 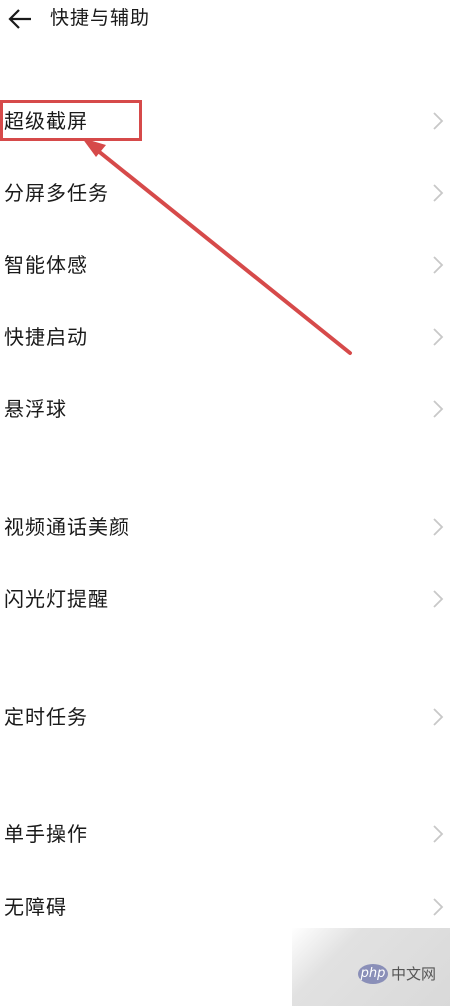 What do you see at coordinates (372, 973) in the screenshot?
I see `php-logo: php` at bounding box center [372, 973].